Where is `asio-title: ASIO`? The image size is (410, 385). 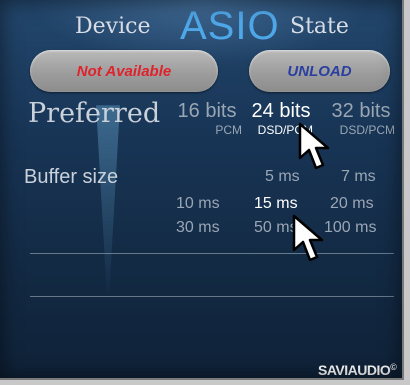 asio-title: ASIO is located at coordinates (230, 26).